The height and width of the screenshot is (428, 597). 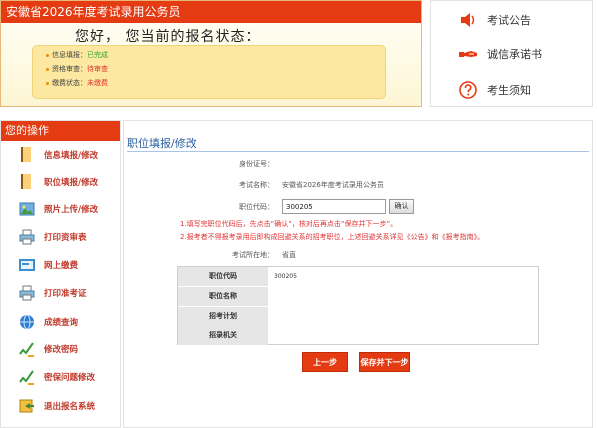 I want to click on prev-step-button: 上一步, so click(x=325, y=362).